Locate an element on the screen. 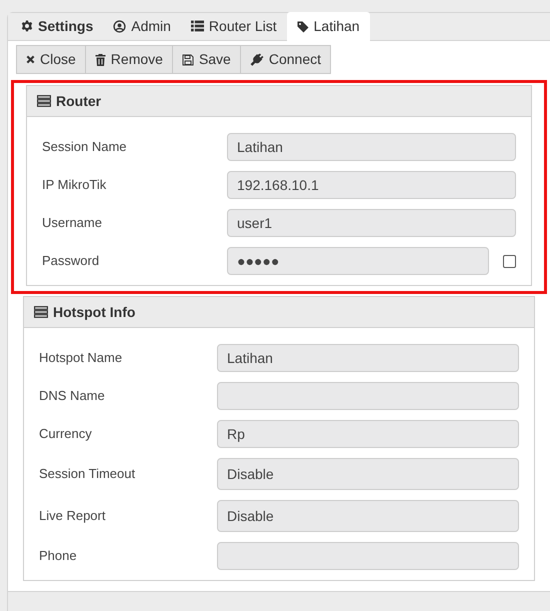 This screenshot has width=550, height=611. tab: Admin is located at coordinates (142, 26).